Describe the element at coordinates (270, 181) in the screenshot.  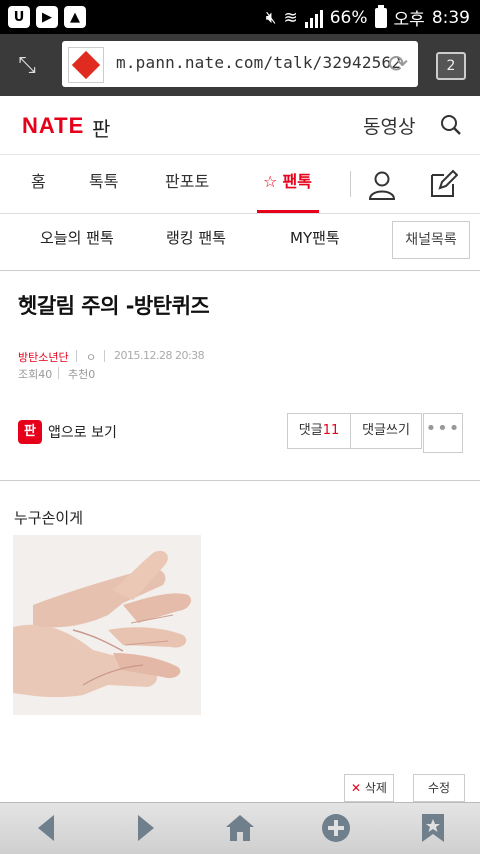
I see `star-icon: ☆` at that location.